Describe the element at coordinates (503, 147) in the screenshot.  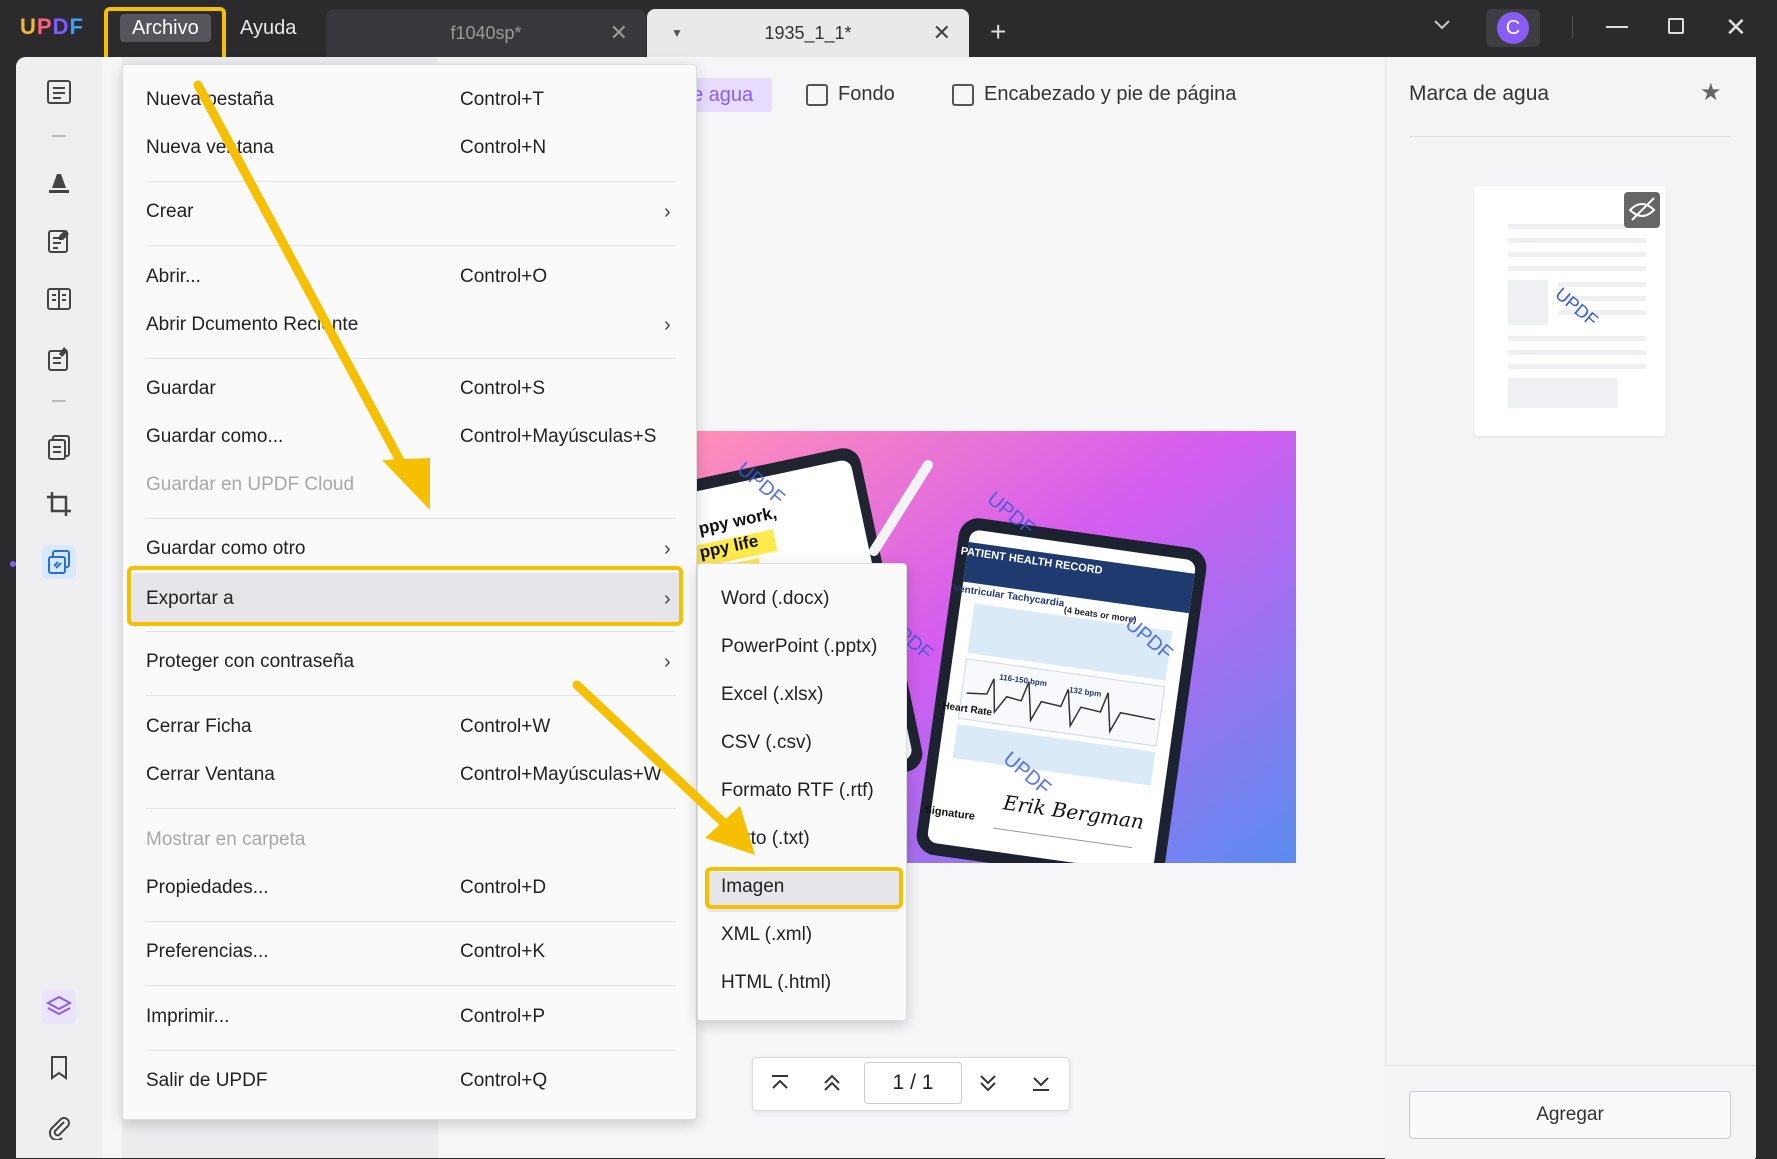
I see `shortcut: Control+N` at that location.